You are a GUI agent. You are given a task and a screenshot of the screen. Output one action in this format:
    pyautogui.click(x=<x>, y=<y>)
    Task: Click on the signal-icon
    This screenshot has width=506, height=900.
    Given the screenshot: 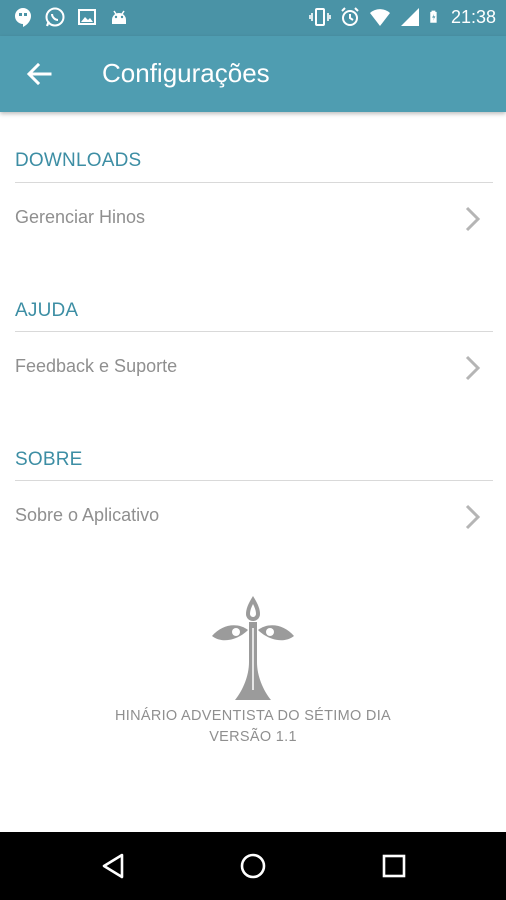 What is the action you would take?
    pyautogui.click(x=409, y=17)
    